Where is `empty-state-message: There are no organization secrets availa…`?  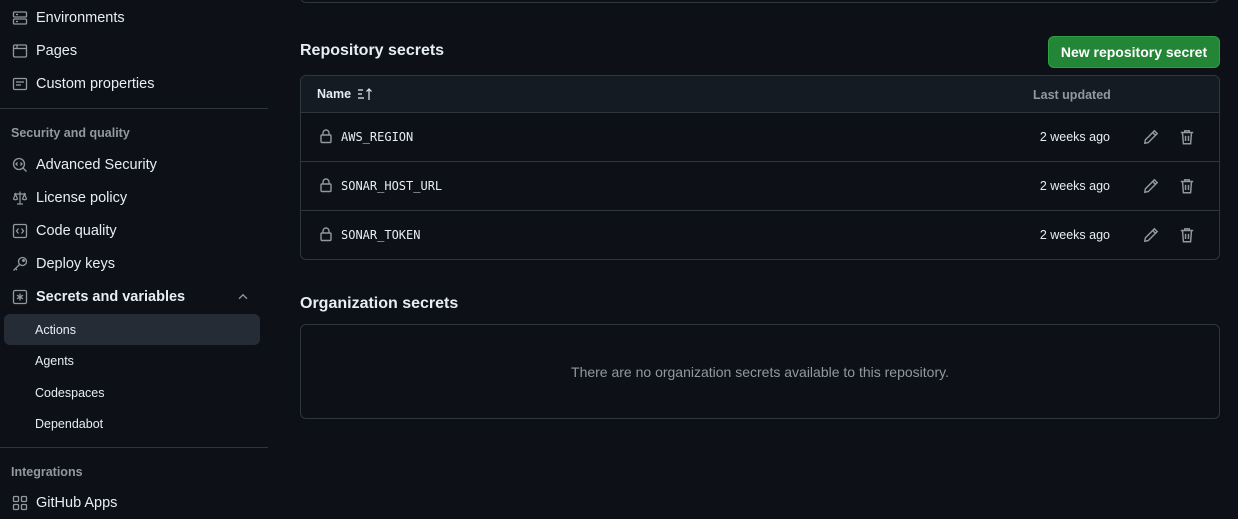
empty-state-message: There are no organization secrets availa… is located at coordinates (760, 371).